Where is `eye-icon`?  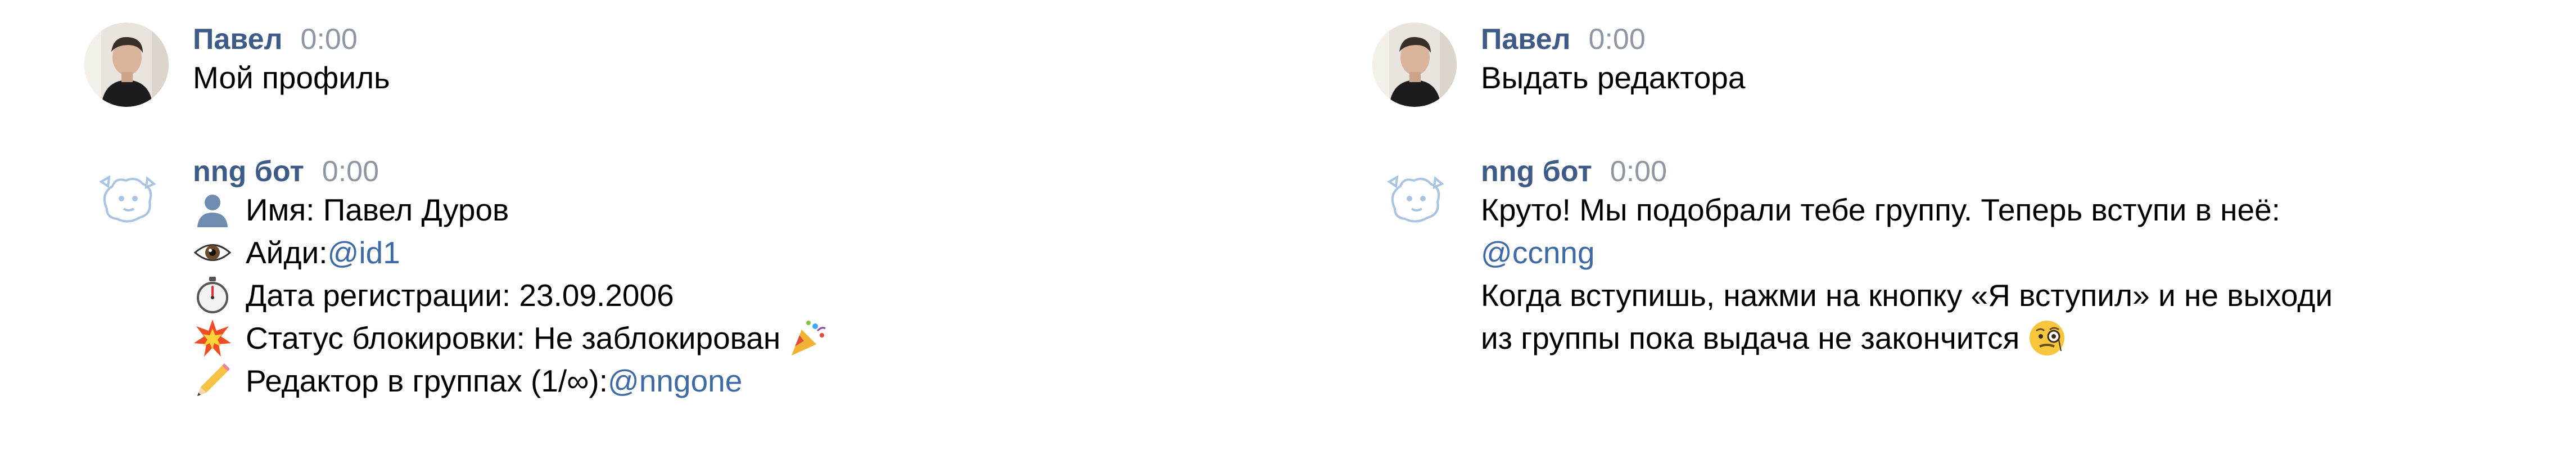 eye-icon is located at coordinates (212, 252).